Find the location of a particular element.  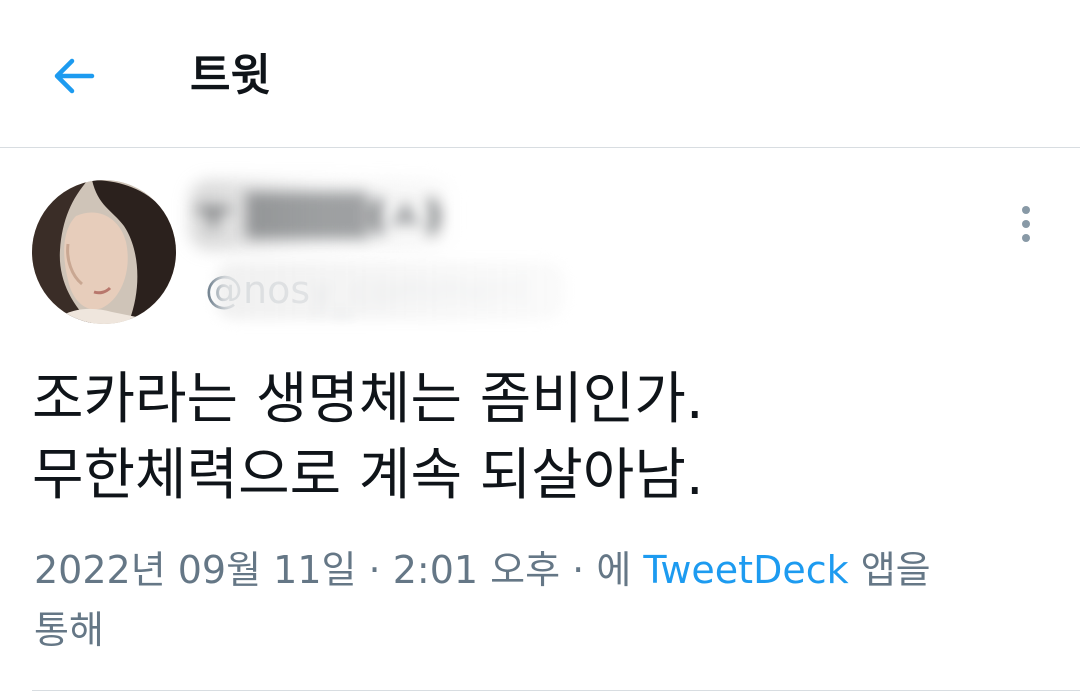

page-title: 트윗 is located at coordinates (230, 75).